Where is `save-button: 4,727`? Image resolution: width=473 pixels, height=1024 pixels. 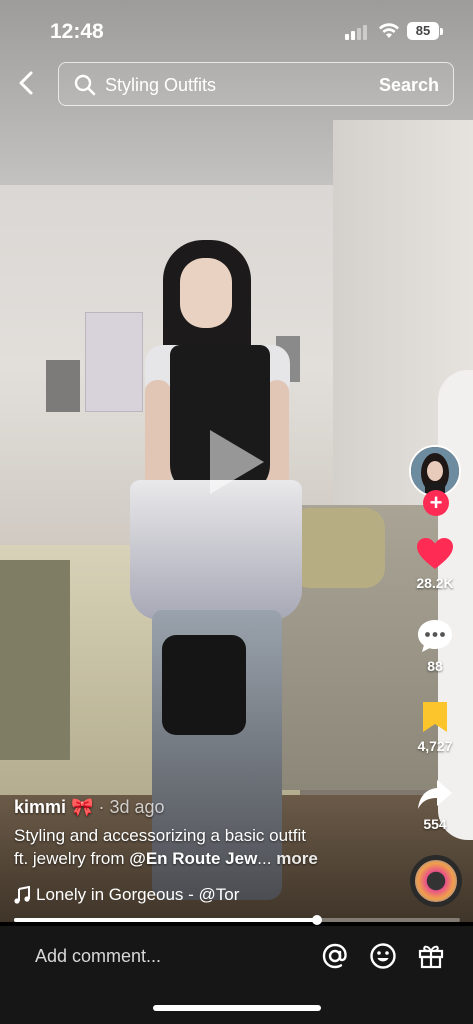
save-button: 4,727 is located at coordinates (435, 727).